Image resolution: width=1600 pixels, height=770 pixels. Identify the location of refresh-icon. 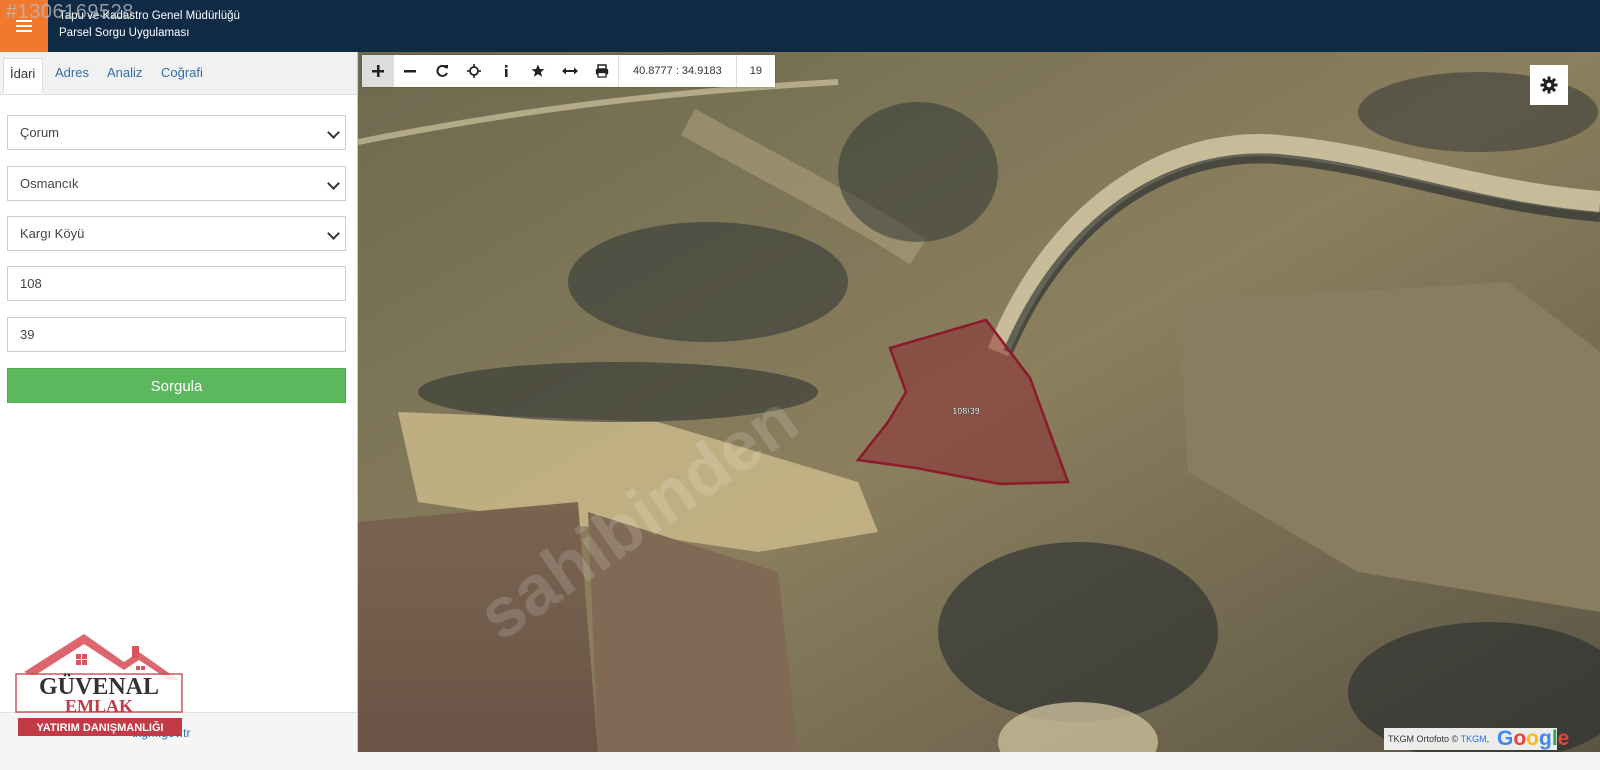
(442, 70).